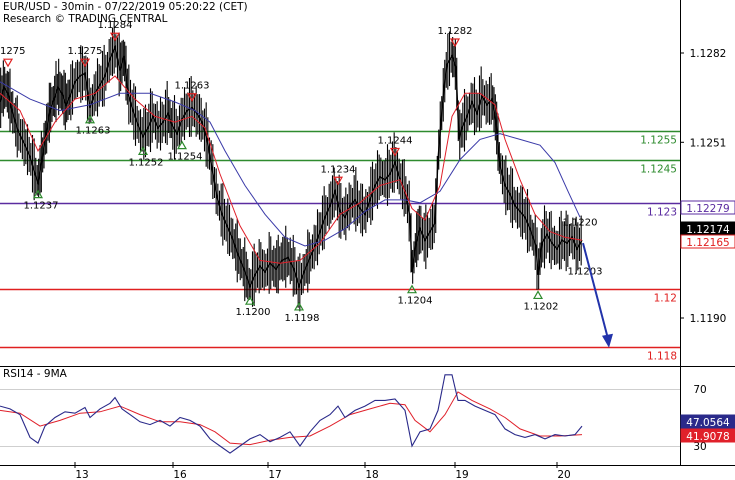 The height and width of the screenshot is (480, 735). Describe the element at coordinates (461, 474) in the screenshot. I see `x-tick-label: 19` at that location.